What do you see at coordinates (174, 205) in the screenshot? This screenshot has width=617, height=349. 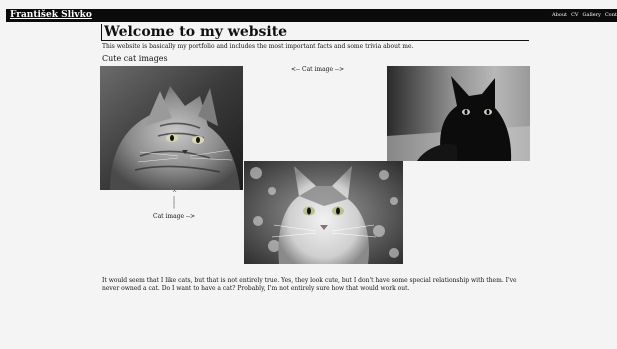 I see `arrow-shaft-glyph: |` at bounding box center [174, 205].